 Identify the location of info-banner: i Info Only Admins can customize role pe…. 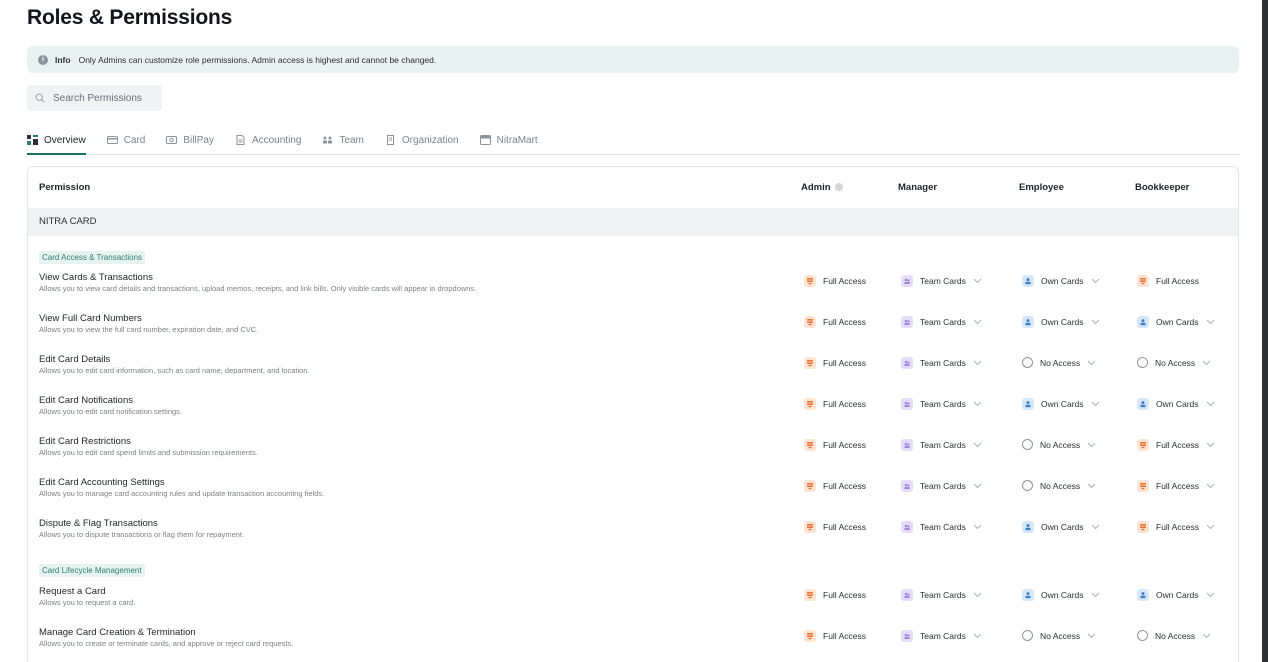
(633, 59).